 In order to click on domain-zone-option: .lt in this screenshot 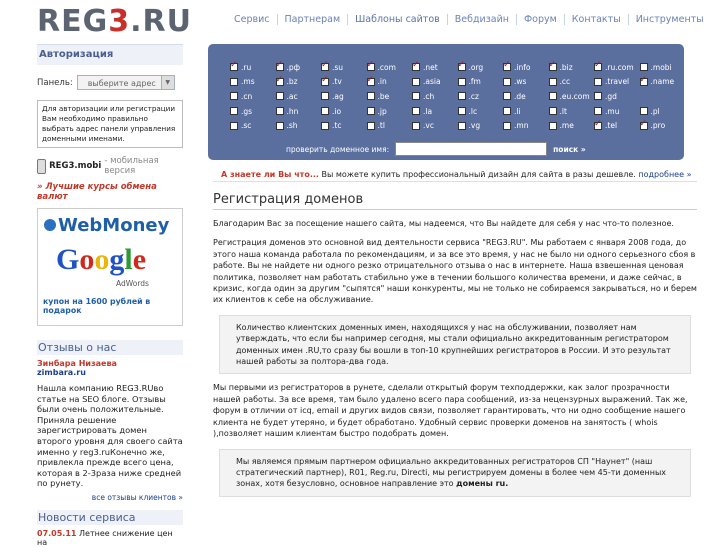, I will do `click(571, 111)`.